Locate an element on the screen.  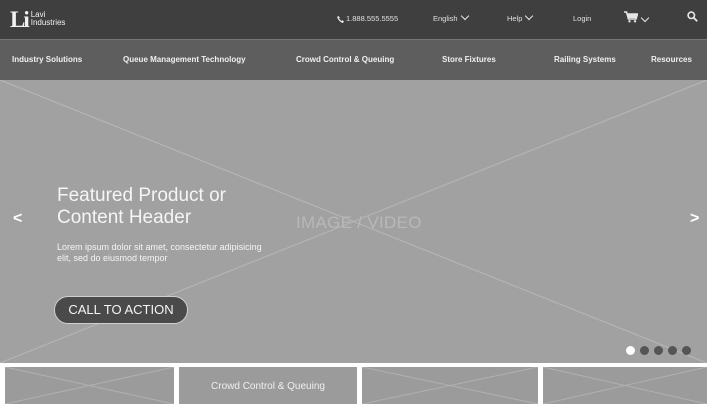
cart-dropdown is located at coordinates (637, 19).